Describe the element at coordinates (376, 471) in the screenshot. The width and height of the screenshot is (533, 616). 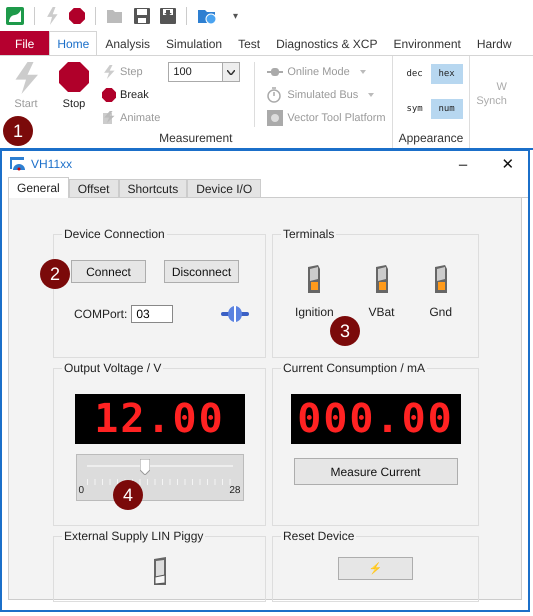
I see `measure-current-button: Measure Current` at that location.